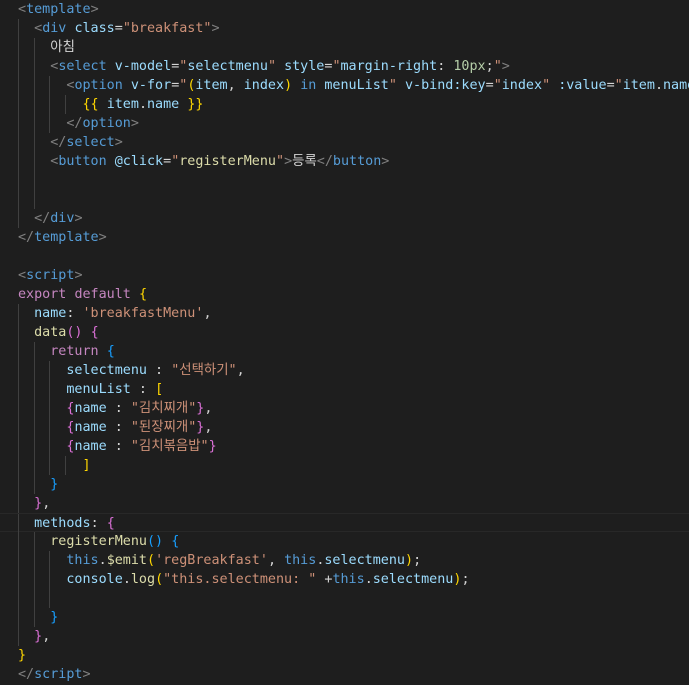 Image resolution: width=689 pixels, height=685 pixels. Describe the element at coordinates (413, 579) in the screenshot. I see `code-token: selectmenu` at that location.